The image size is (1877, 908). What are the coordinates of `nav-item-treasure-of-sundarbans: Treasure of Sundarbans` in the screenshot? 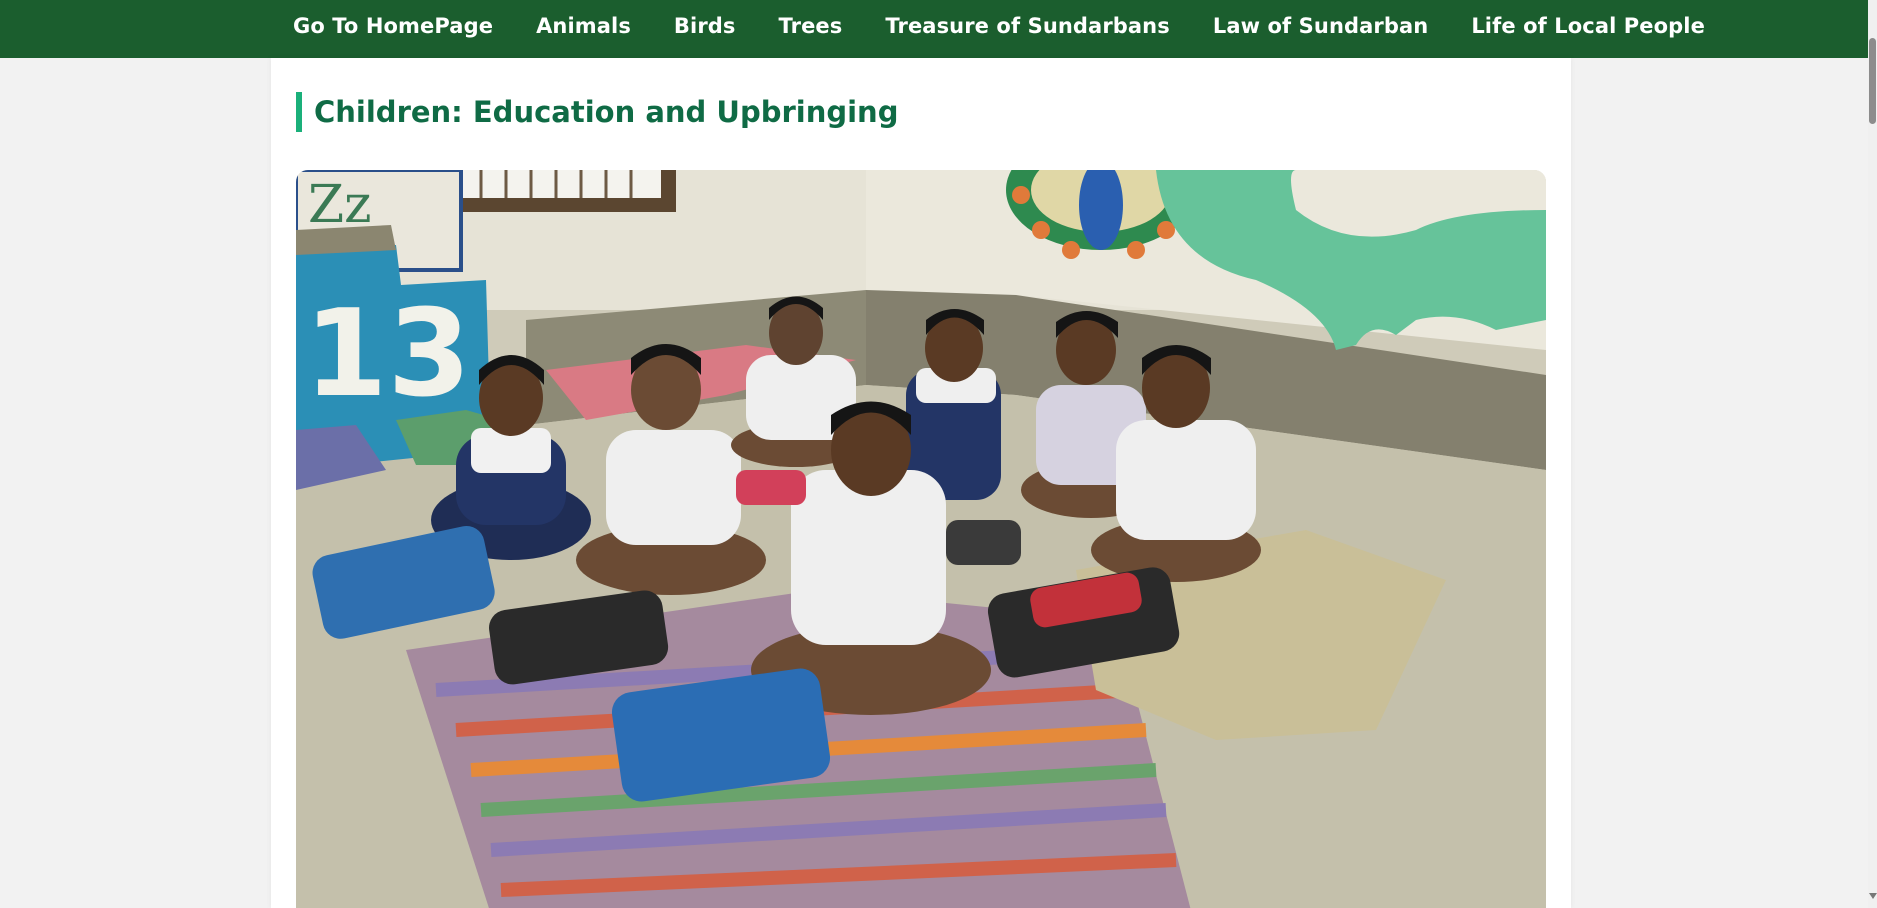 It's located at (1027, 26).